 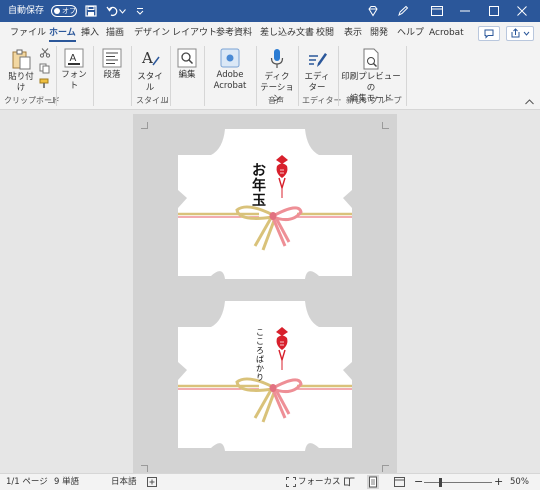 I want to click on language-indicator: 日本語, so click(x=124, y=482).